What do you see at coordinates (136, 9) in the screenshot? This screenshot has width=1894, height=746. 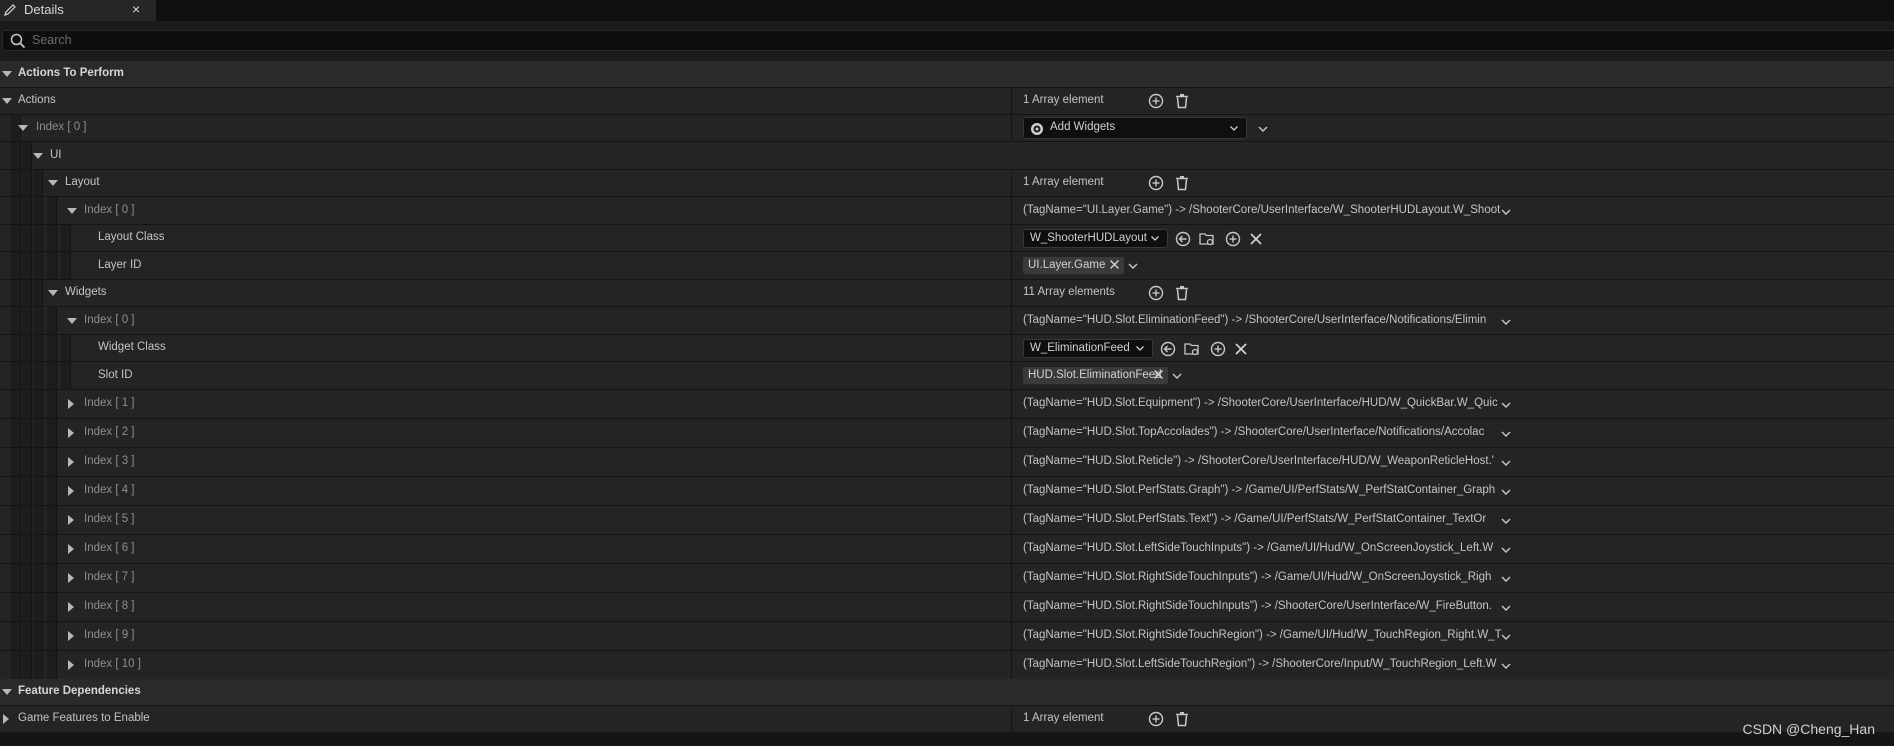 I see `tab-close-button: ×` at bounding box center [136, 9].